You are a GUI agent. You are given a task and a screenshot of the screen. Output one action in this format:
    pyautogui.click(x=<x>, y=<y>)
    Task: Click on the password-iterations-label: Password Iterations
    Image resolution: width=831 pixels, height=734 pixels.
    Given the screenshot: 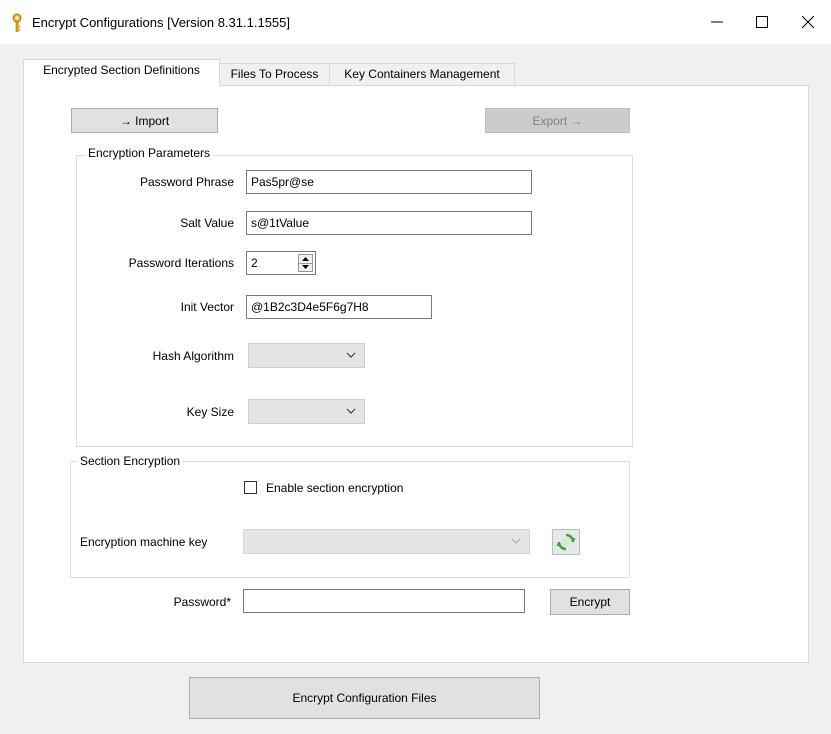 What is the action you would take?
    pyautogui.click(x=181, y=263)
    